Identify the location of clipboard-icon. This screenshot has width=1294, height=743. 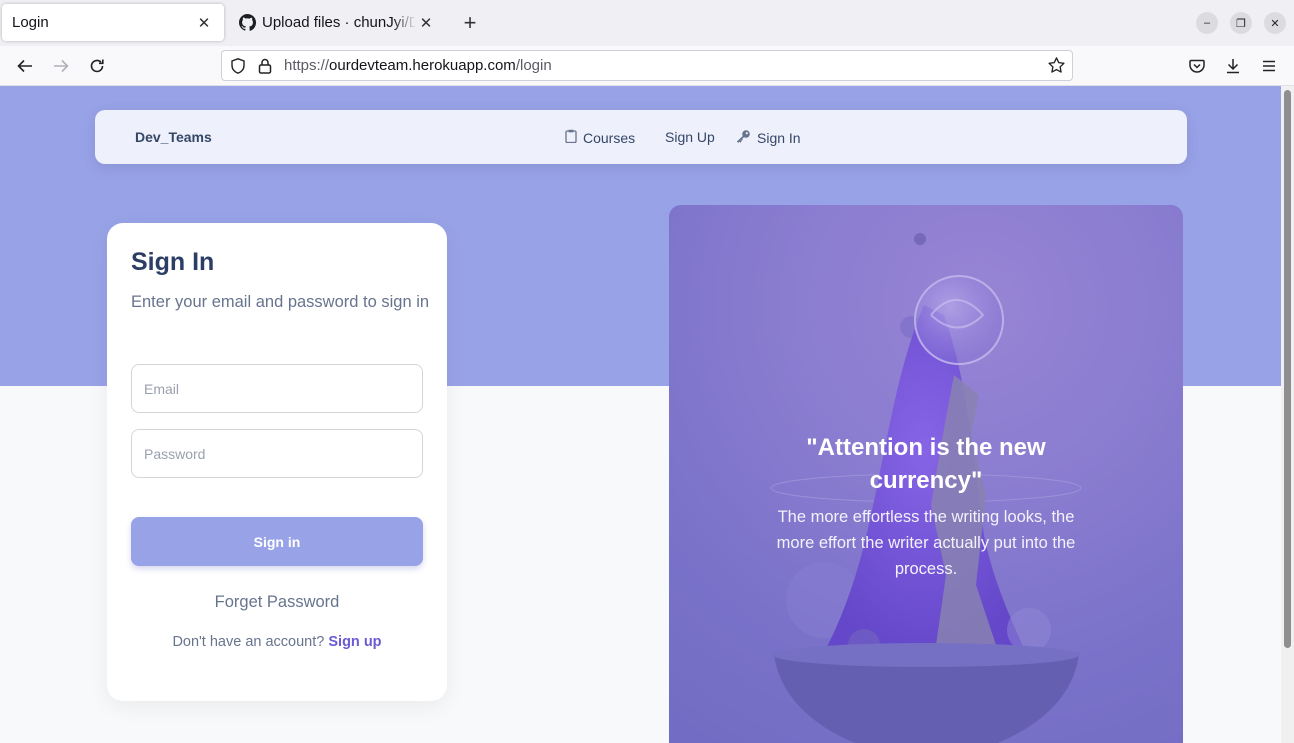
(571, 137).